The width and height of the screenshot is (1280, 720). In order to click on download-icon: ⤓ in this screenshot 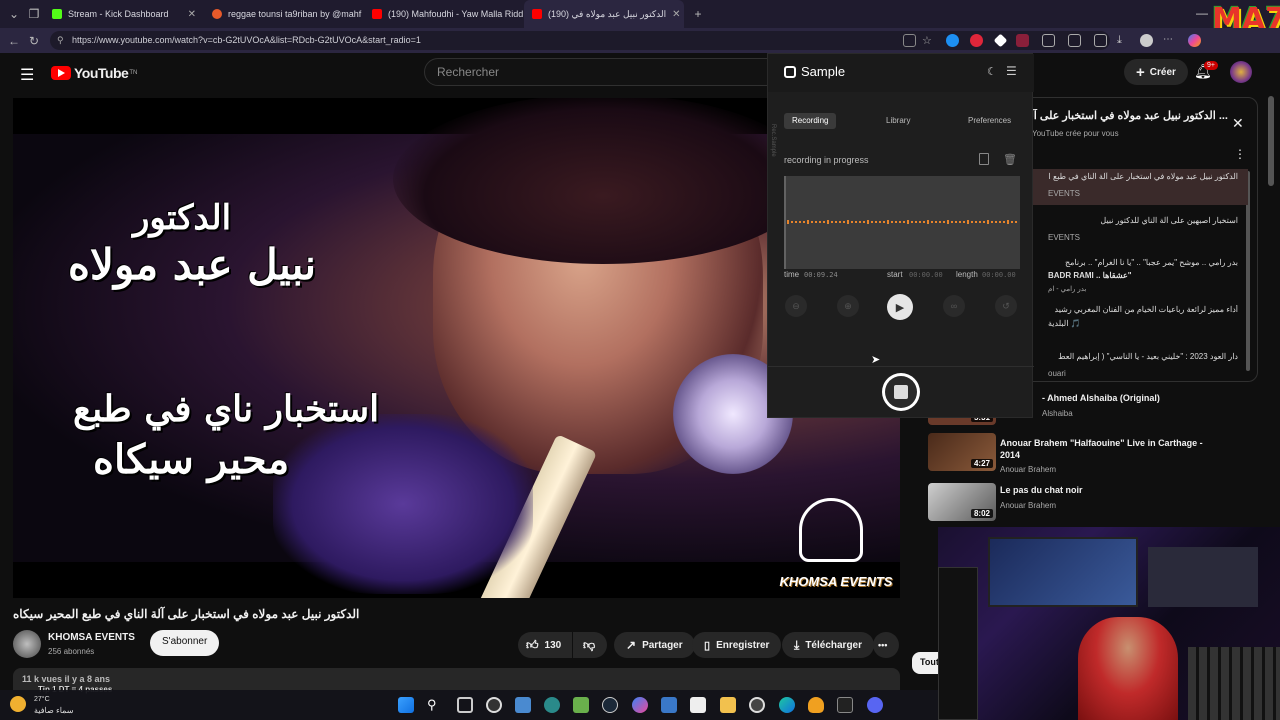, I will do `click(1123, 40)`.